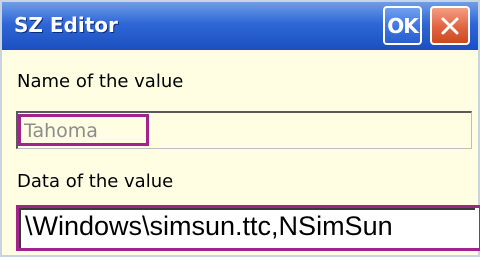  What do you see at coordinates (209, 226) in the screenshot?
I see `data-field-value: \Windows\simsun.ttc,NSimSun` at bounding box center [209, 226].